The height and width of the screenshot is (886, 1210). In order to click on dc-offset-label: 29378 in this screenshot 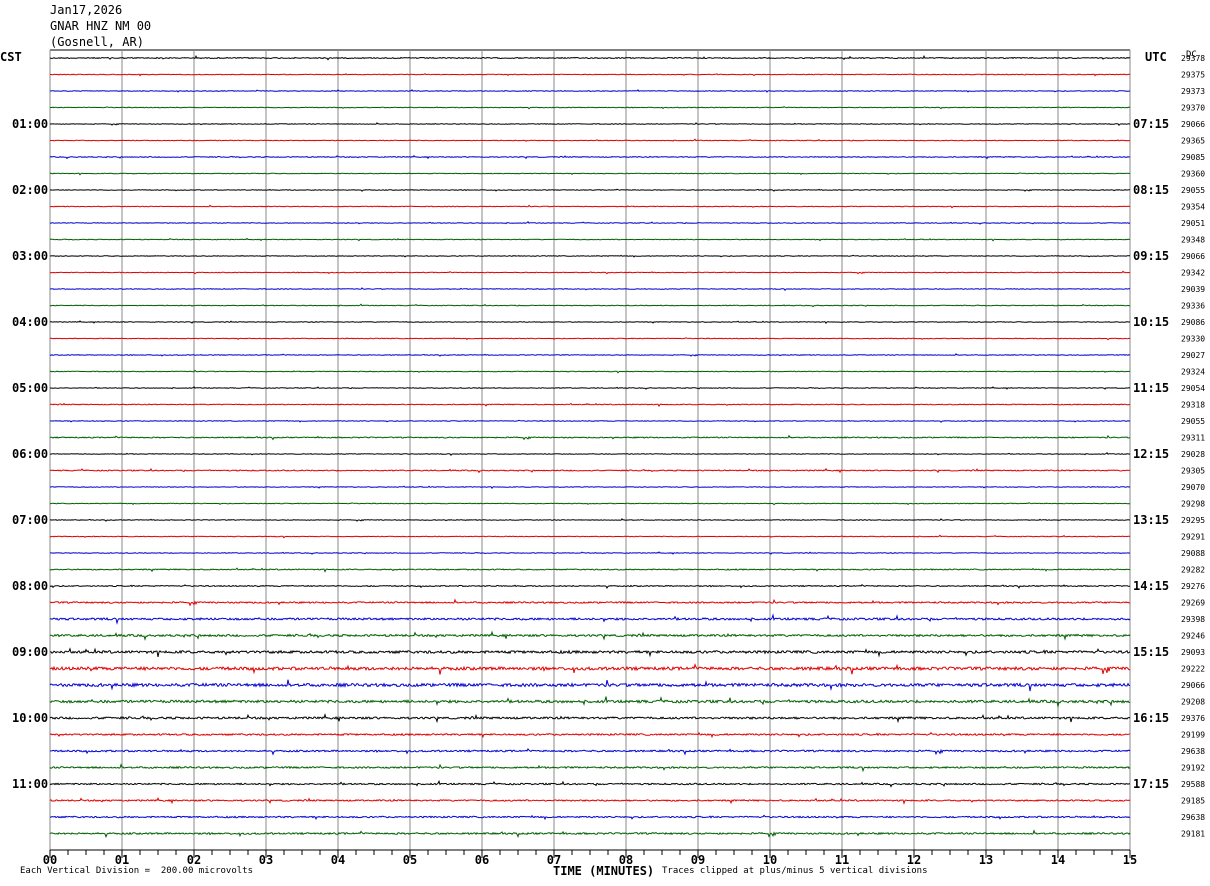, I will do `click(1193, 58)`.